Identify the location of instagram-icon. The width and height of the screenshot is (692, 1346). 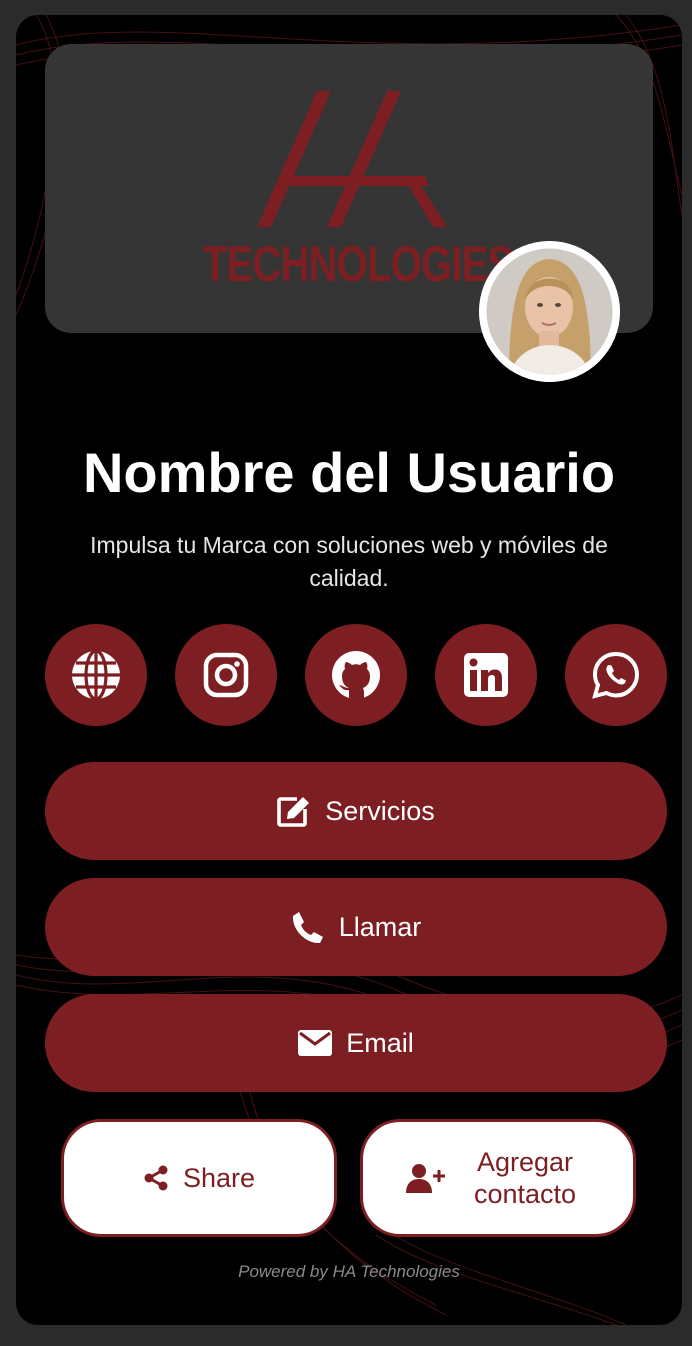
(226, 675).